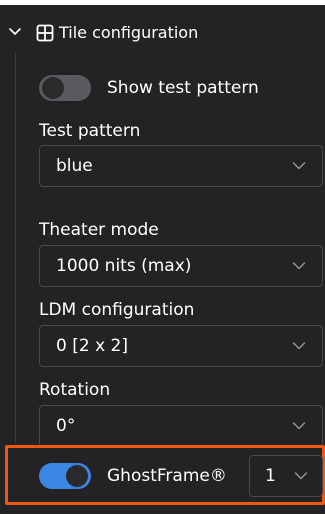  Describe the element at coordinates (181, 166) in the screenshot. I see `test-pattern-select: blue` at that location.